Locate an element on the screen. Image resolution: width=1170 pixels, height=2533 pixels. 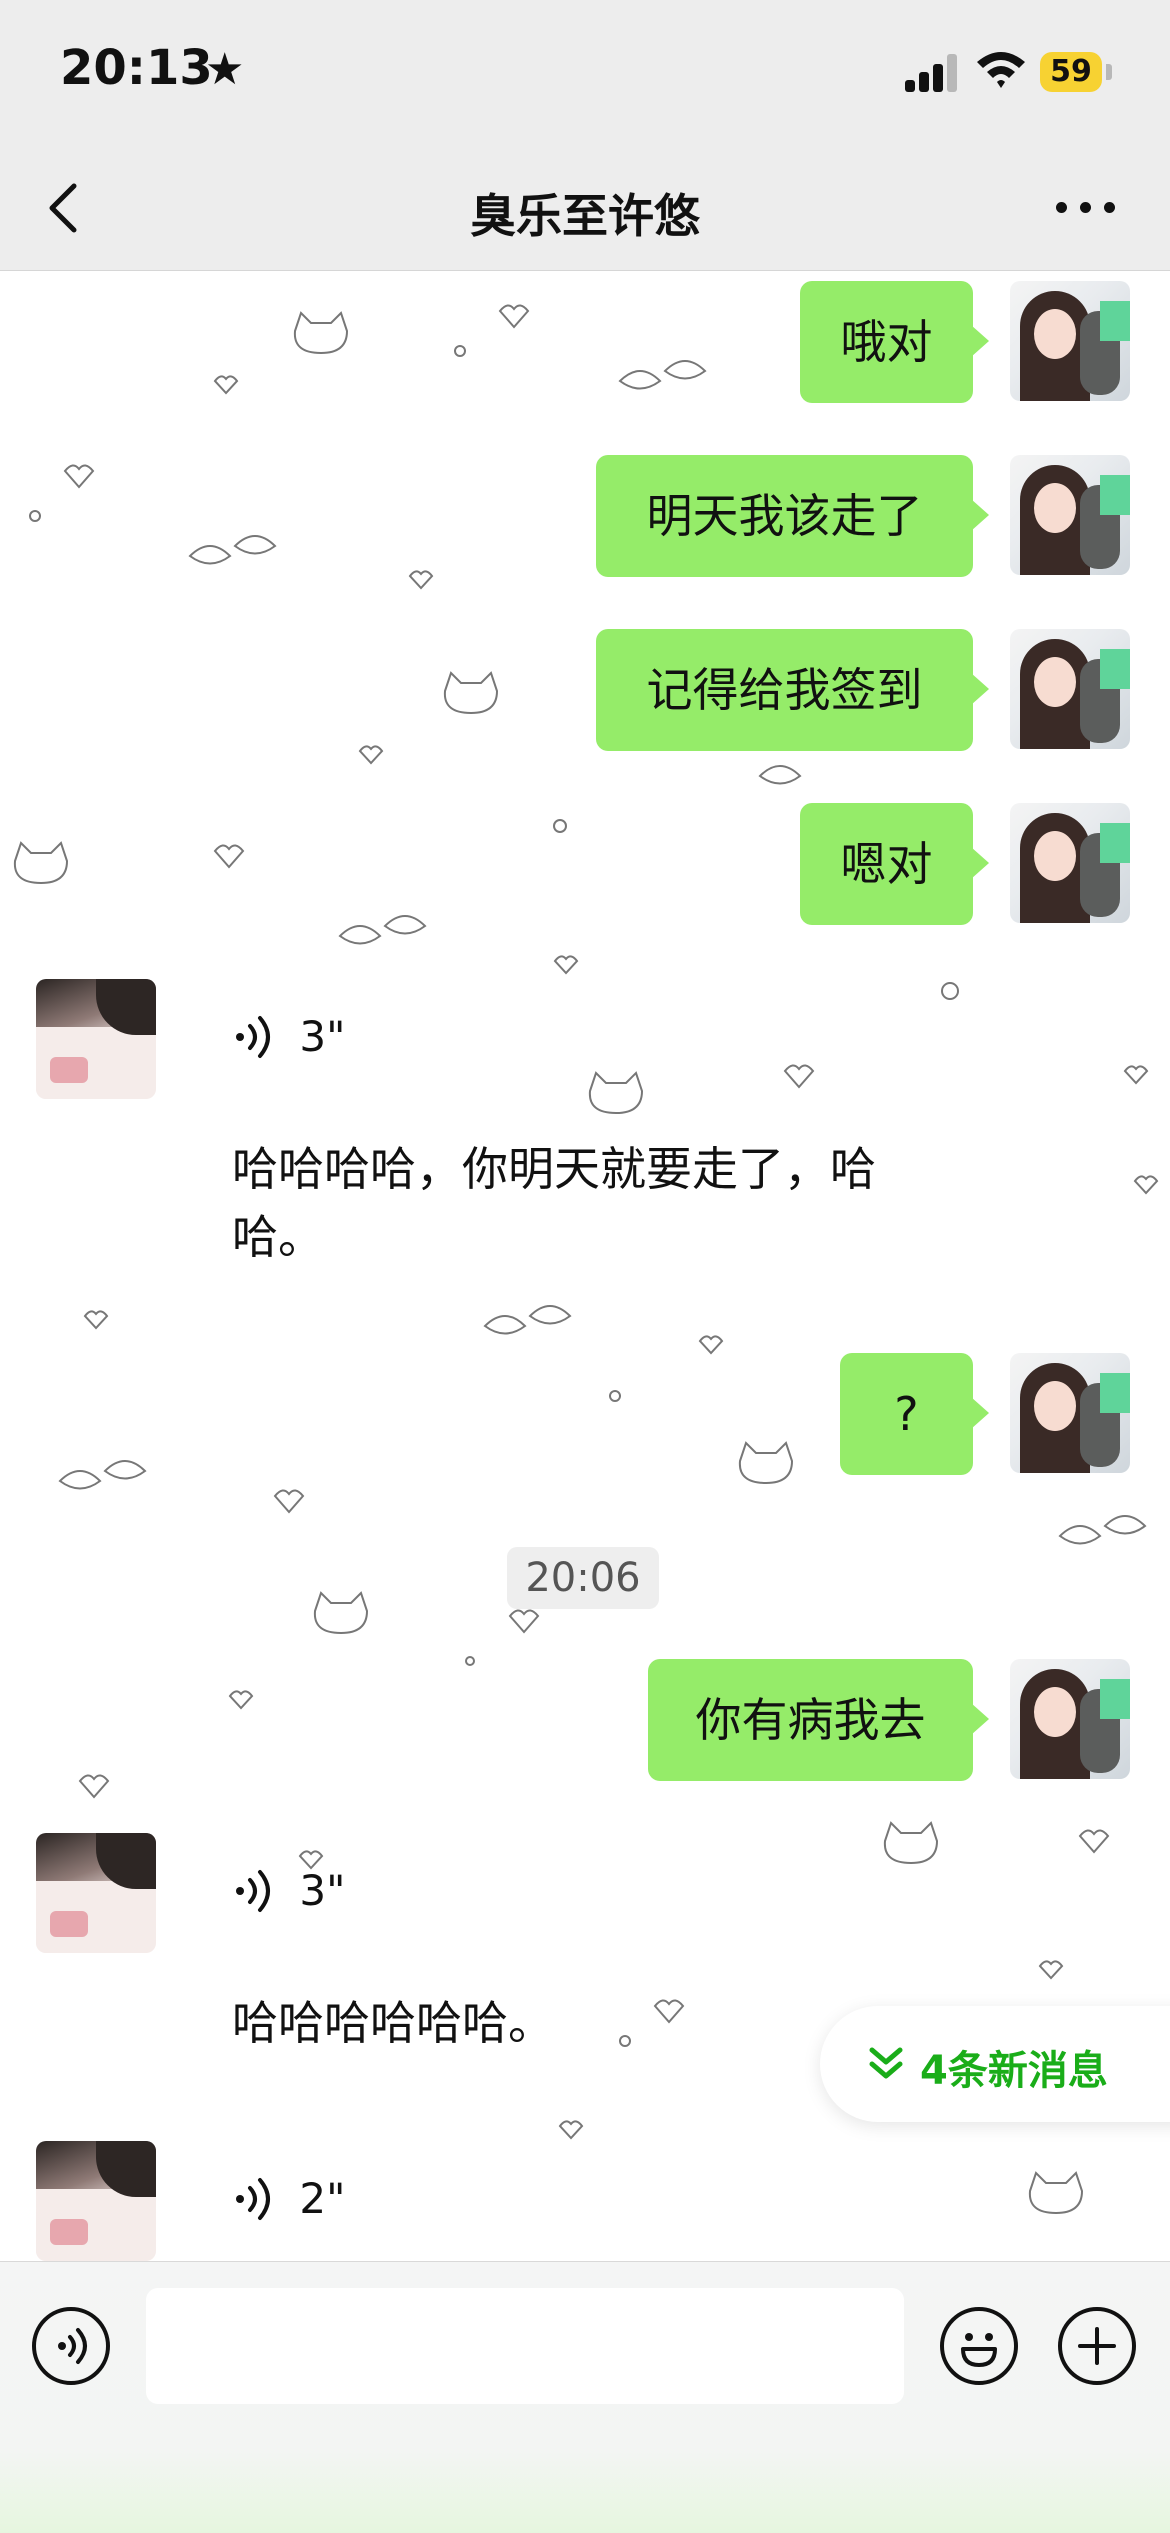
chat-input-bar is located at coordinates (585, 2397).